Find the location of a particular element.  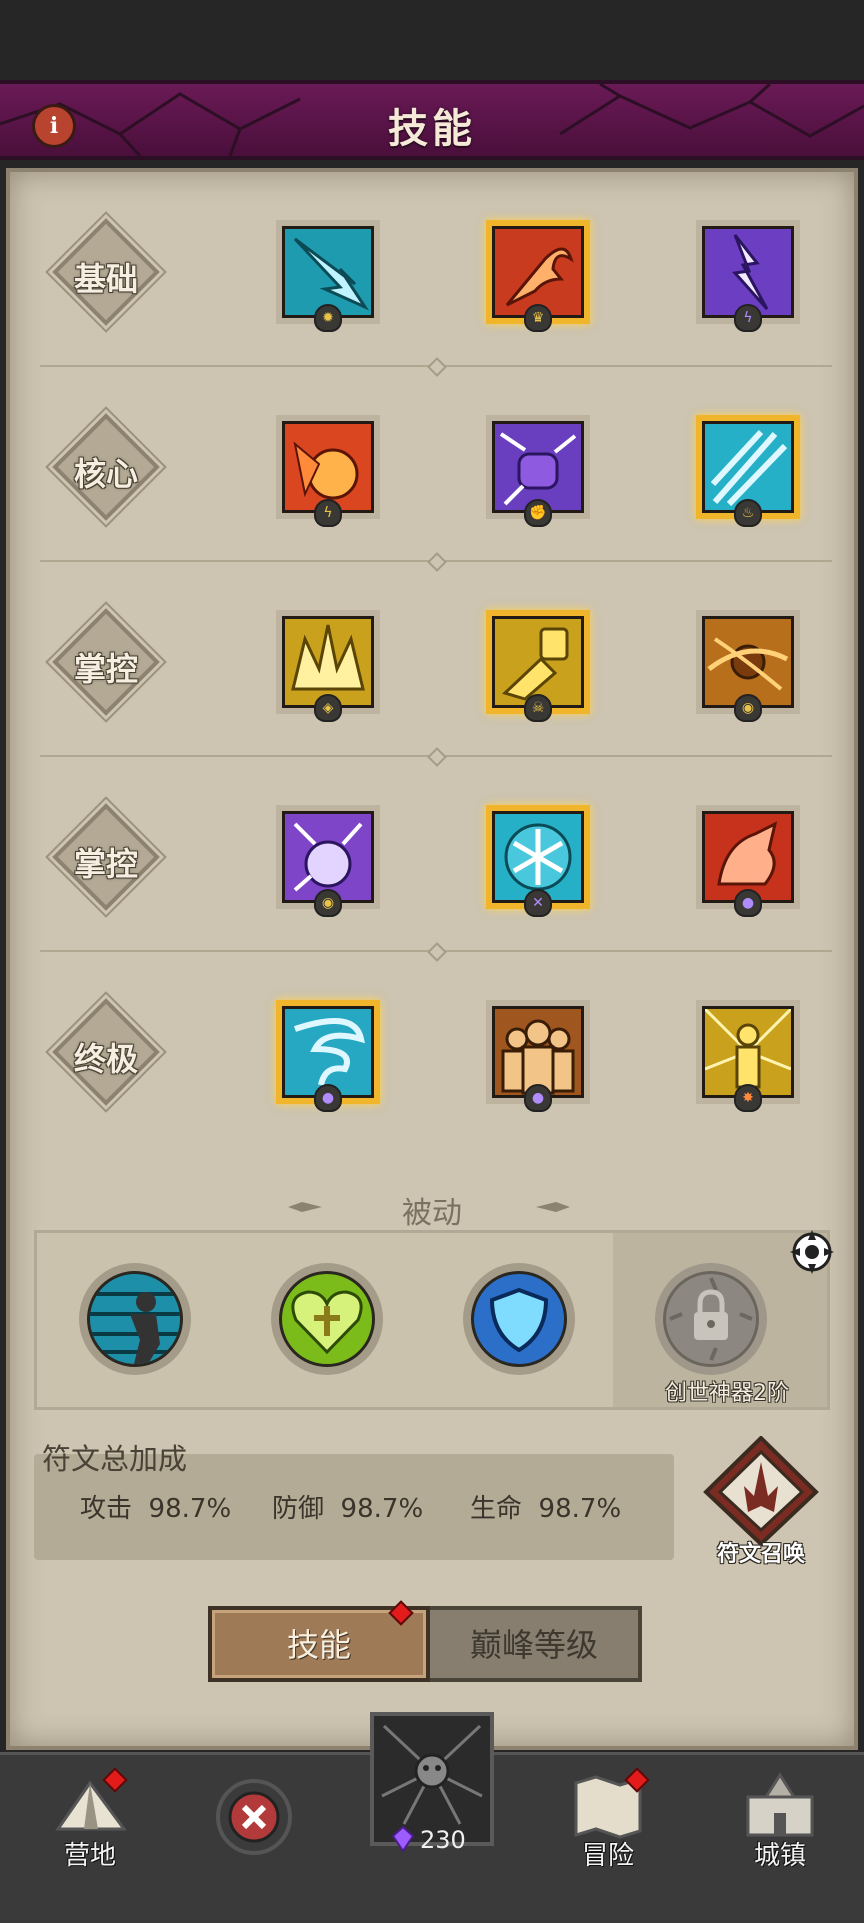

badge-cross-icon: ✕ is located at coordinates (538, 903).